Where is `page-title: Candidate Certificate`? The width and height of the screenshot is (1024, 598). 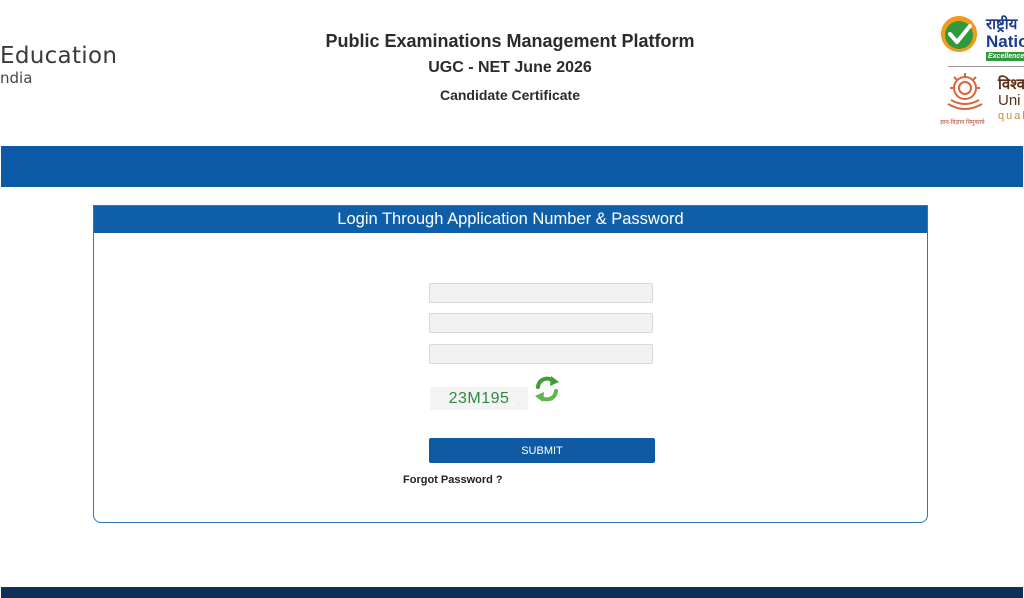
page-title: Candidate Certificate is located at coordinates (510, 95).